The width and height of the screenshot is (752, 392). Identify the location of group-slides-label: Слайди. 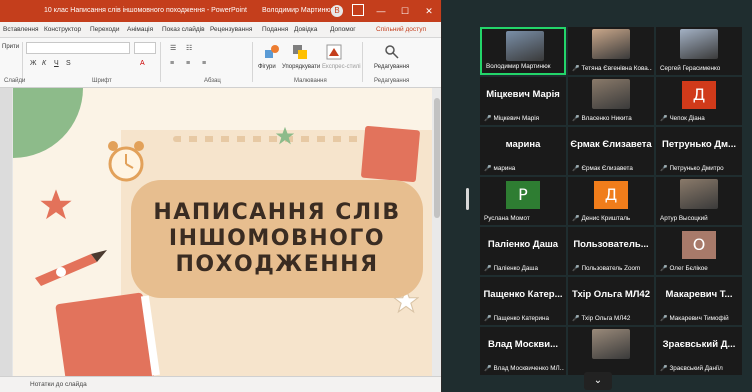
(15, 81).